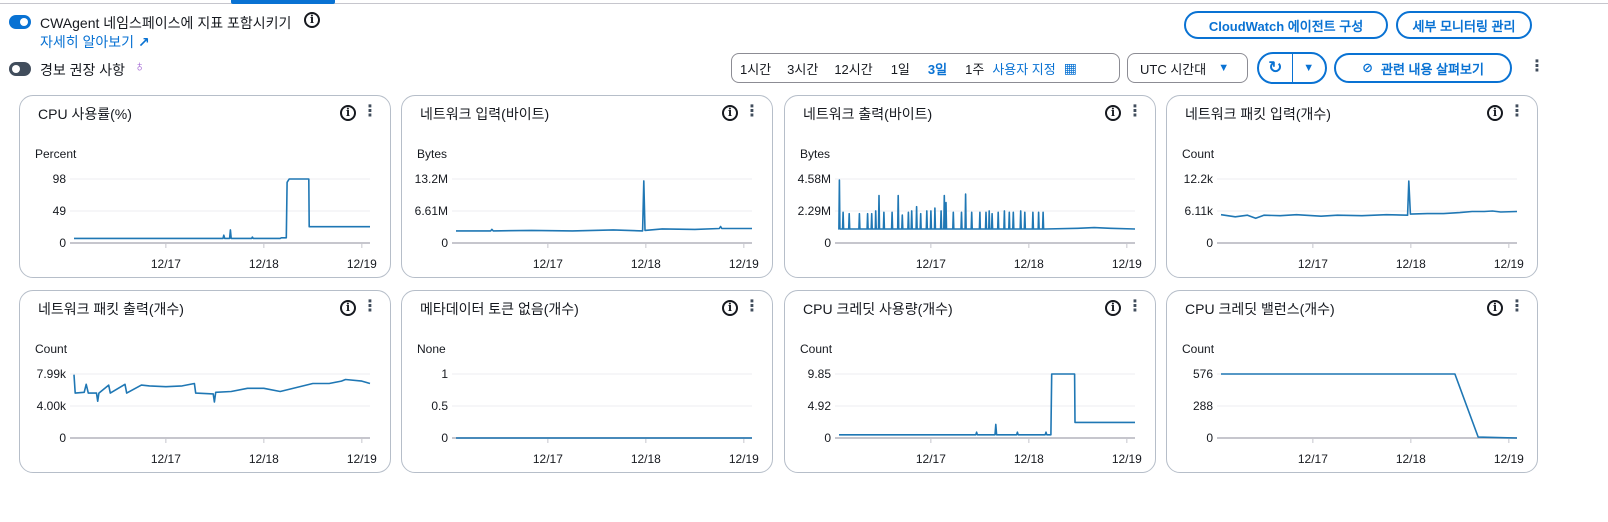 This screenshot has width=1608, height=522. I want to click on y-tick-label: 98, so click(60, 179).